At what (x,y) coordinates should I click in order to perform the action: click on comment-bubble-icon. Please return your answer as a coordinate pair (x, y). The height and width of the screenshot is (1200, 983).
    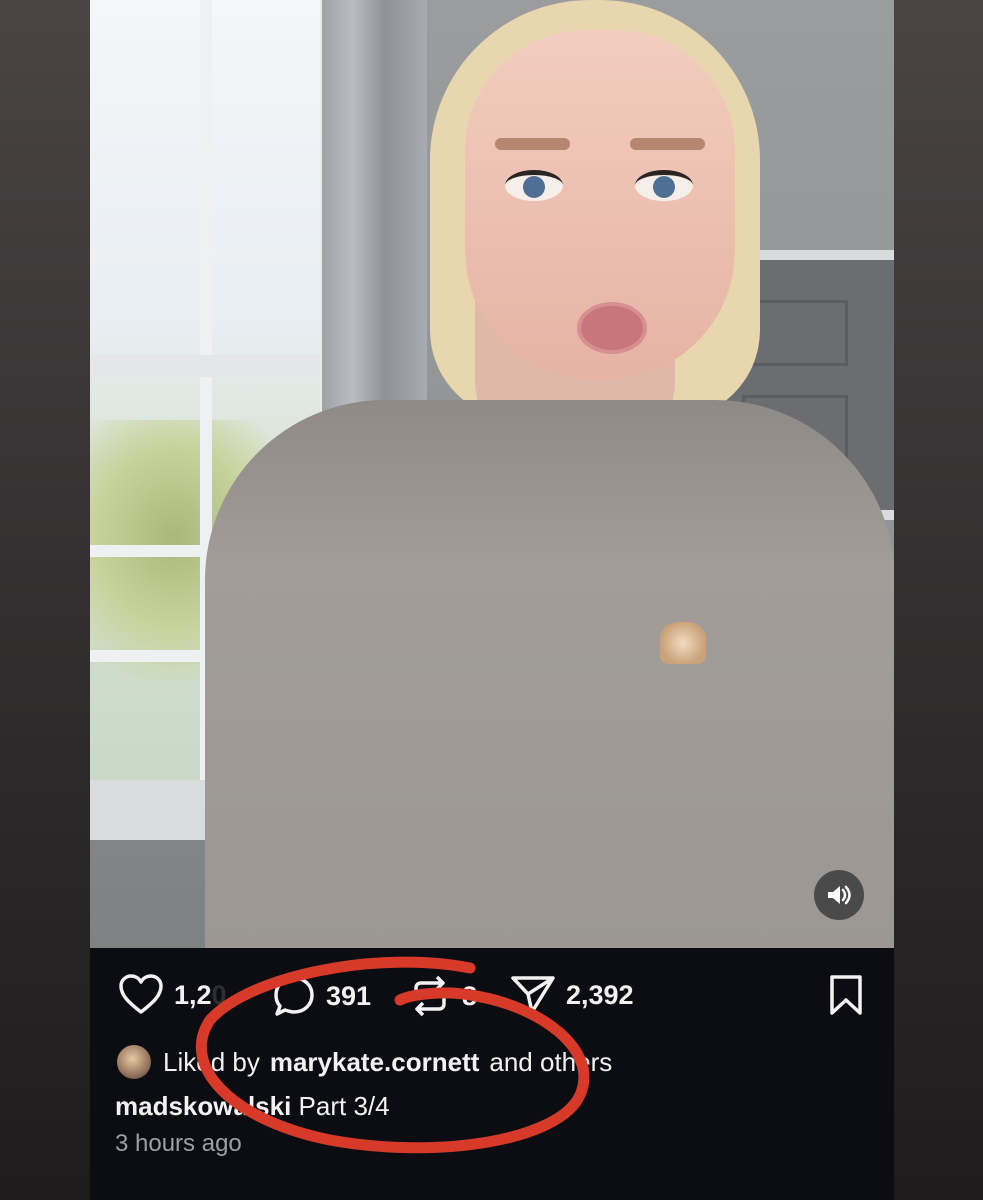
    Looking at the image, I should click on (294, 996).